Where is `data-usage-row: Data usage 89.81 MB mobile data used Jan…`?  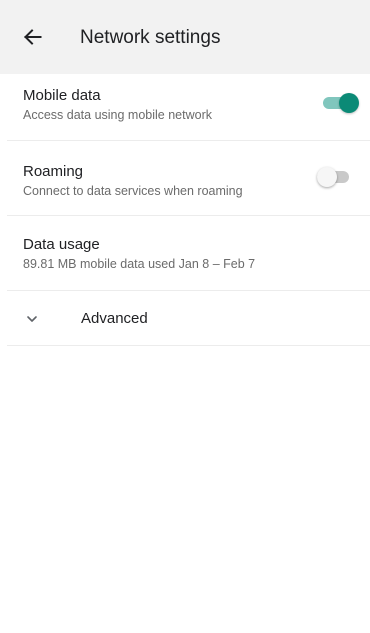
data-usage-row: Data usage 89.81 MB mobile data used Jan… is located at coordinates (188, 253).